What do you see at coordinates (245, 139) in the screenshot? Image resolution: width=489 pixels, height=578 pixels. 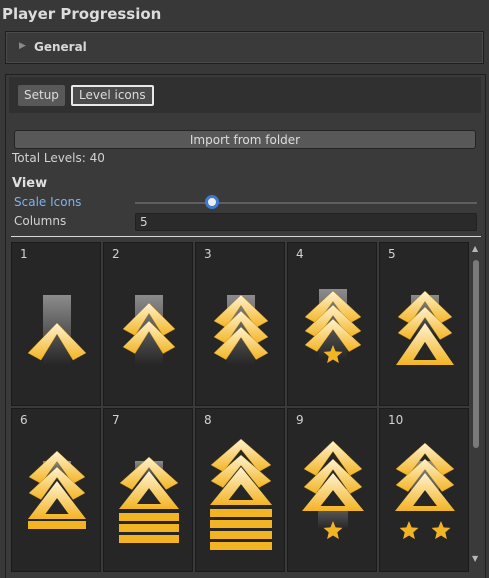 I see `import-from-folder-button: Import from folder` at bounding box center [245, 139].